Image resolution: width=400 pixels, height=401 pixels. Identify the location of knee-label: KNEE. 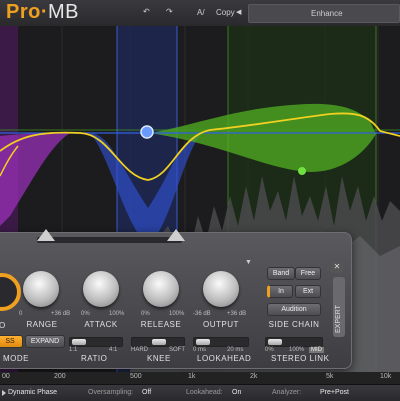
(159, 358).